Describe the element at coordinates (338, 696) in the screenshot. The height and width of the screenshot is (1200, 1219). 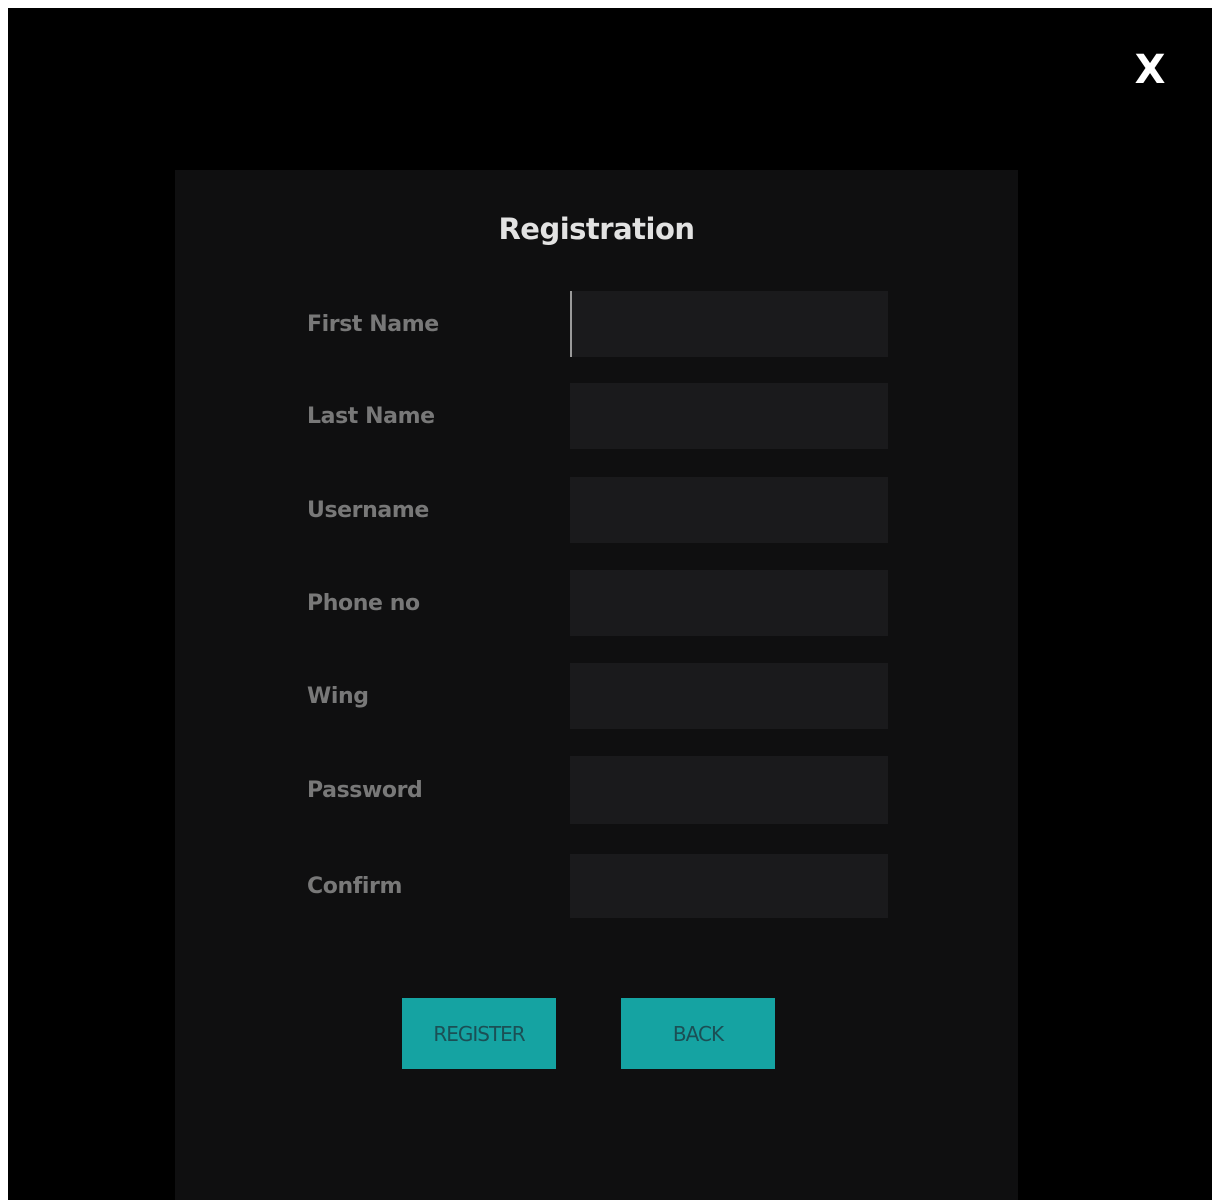
I see `wing-label: Wing` at that location.